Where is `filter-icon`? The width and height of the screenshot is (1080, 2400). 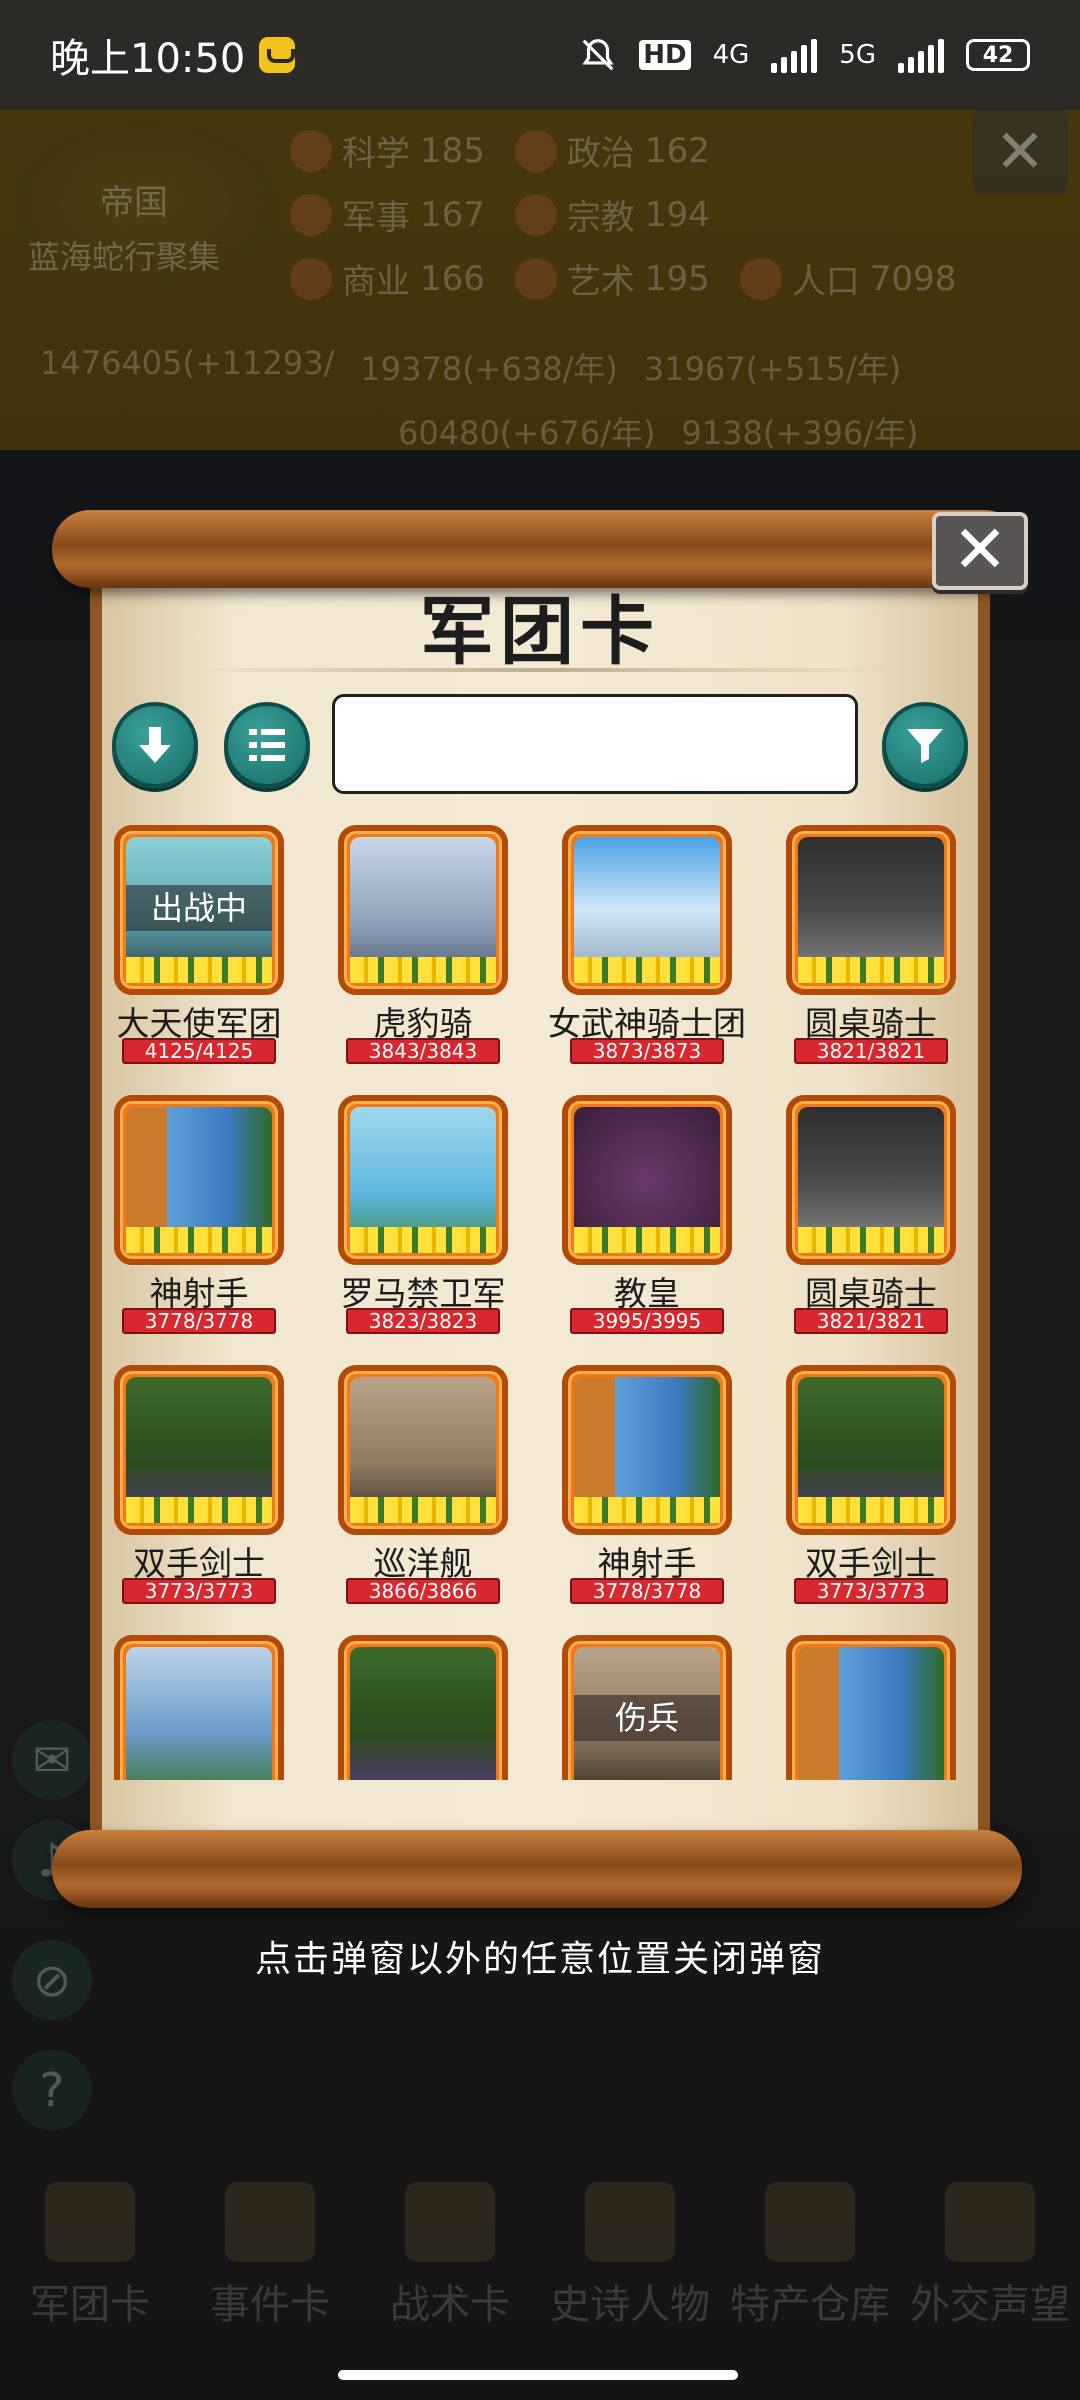
filter-icon is located at coordinates (925, 746).